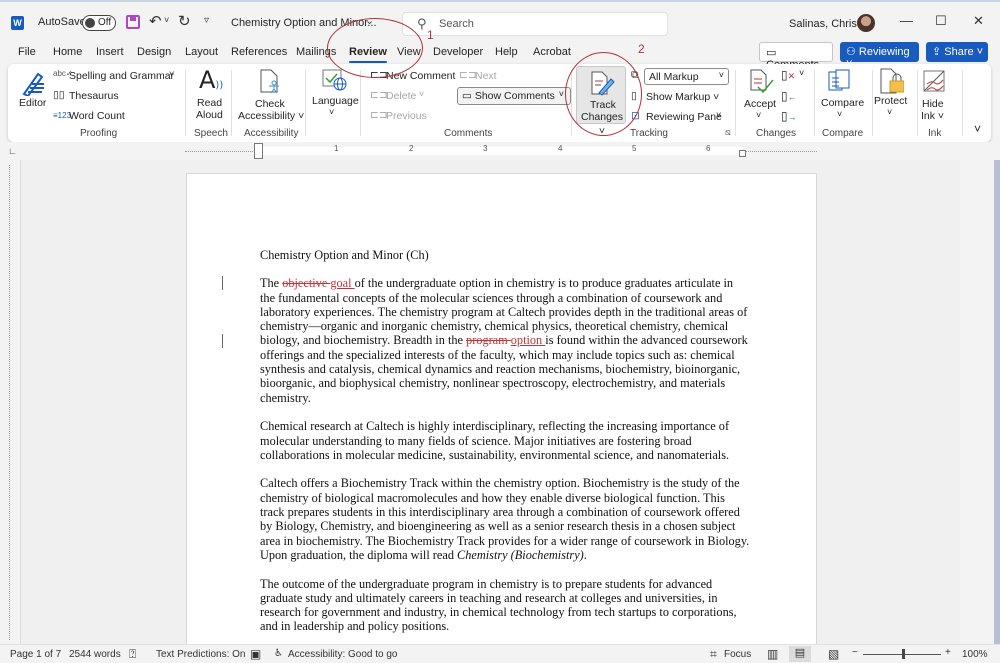  What do you see at coordinates (501, 151) in the screenshot?
I see `ruler-text-area` at bounding box center [501, 151].